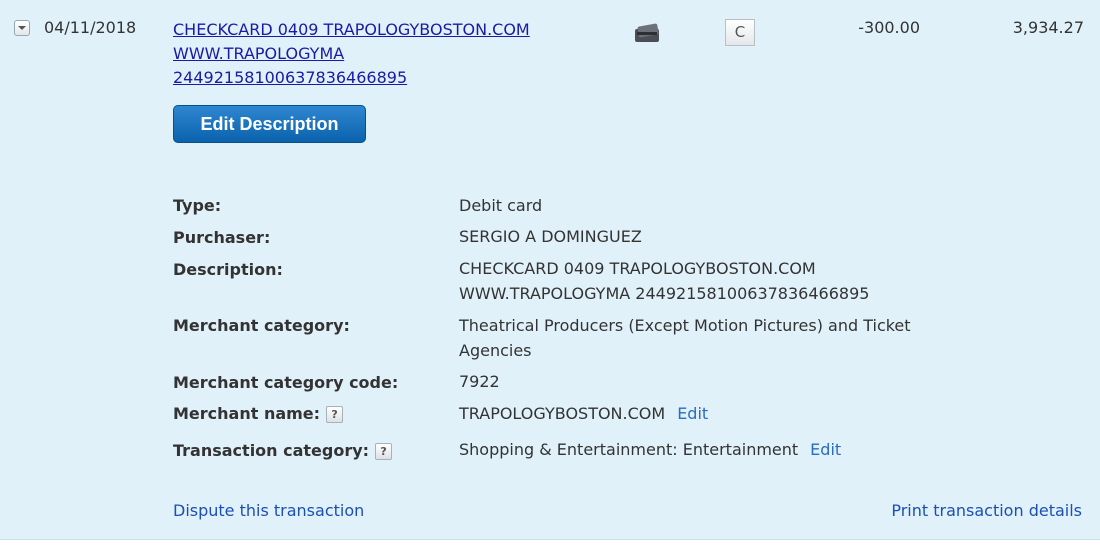 Image resolution: width=1100 pixels, height=550 pixels. What do you see at coordinates (740, 32) in the screenshot?
I see `cleared-status-badge: C` at bounding box center [740, 32].